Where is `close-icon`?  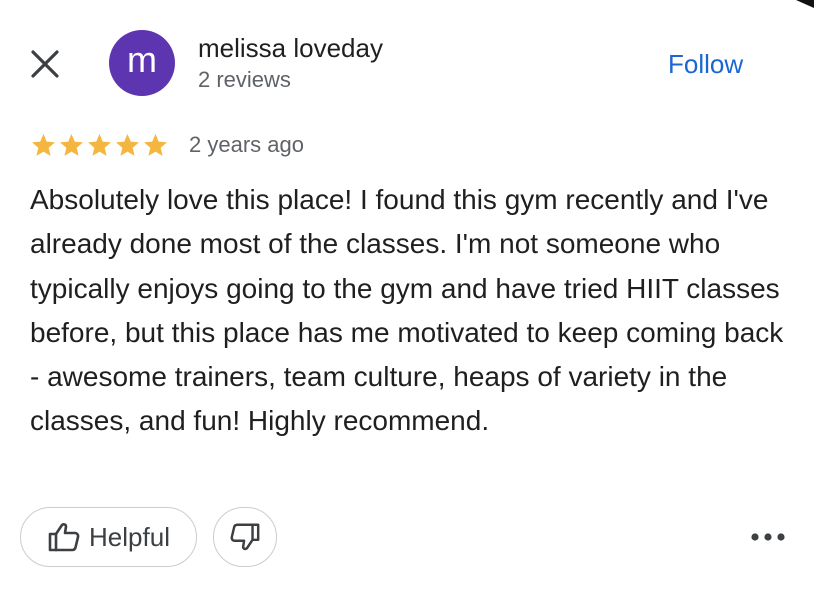
close-icon is located at coordinates (45, 64).